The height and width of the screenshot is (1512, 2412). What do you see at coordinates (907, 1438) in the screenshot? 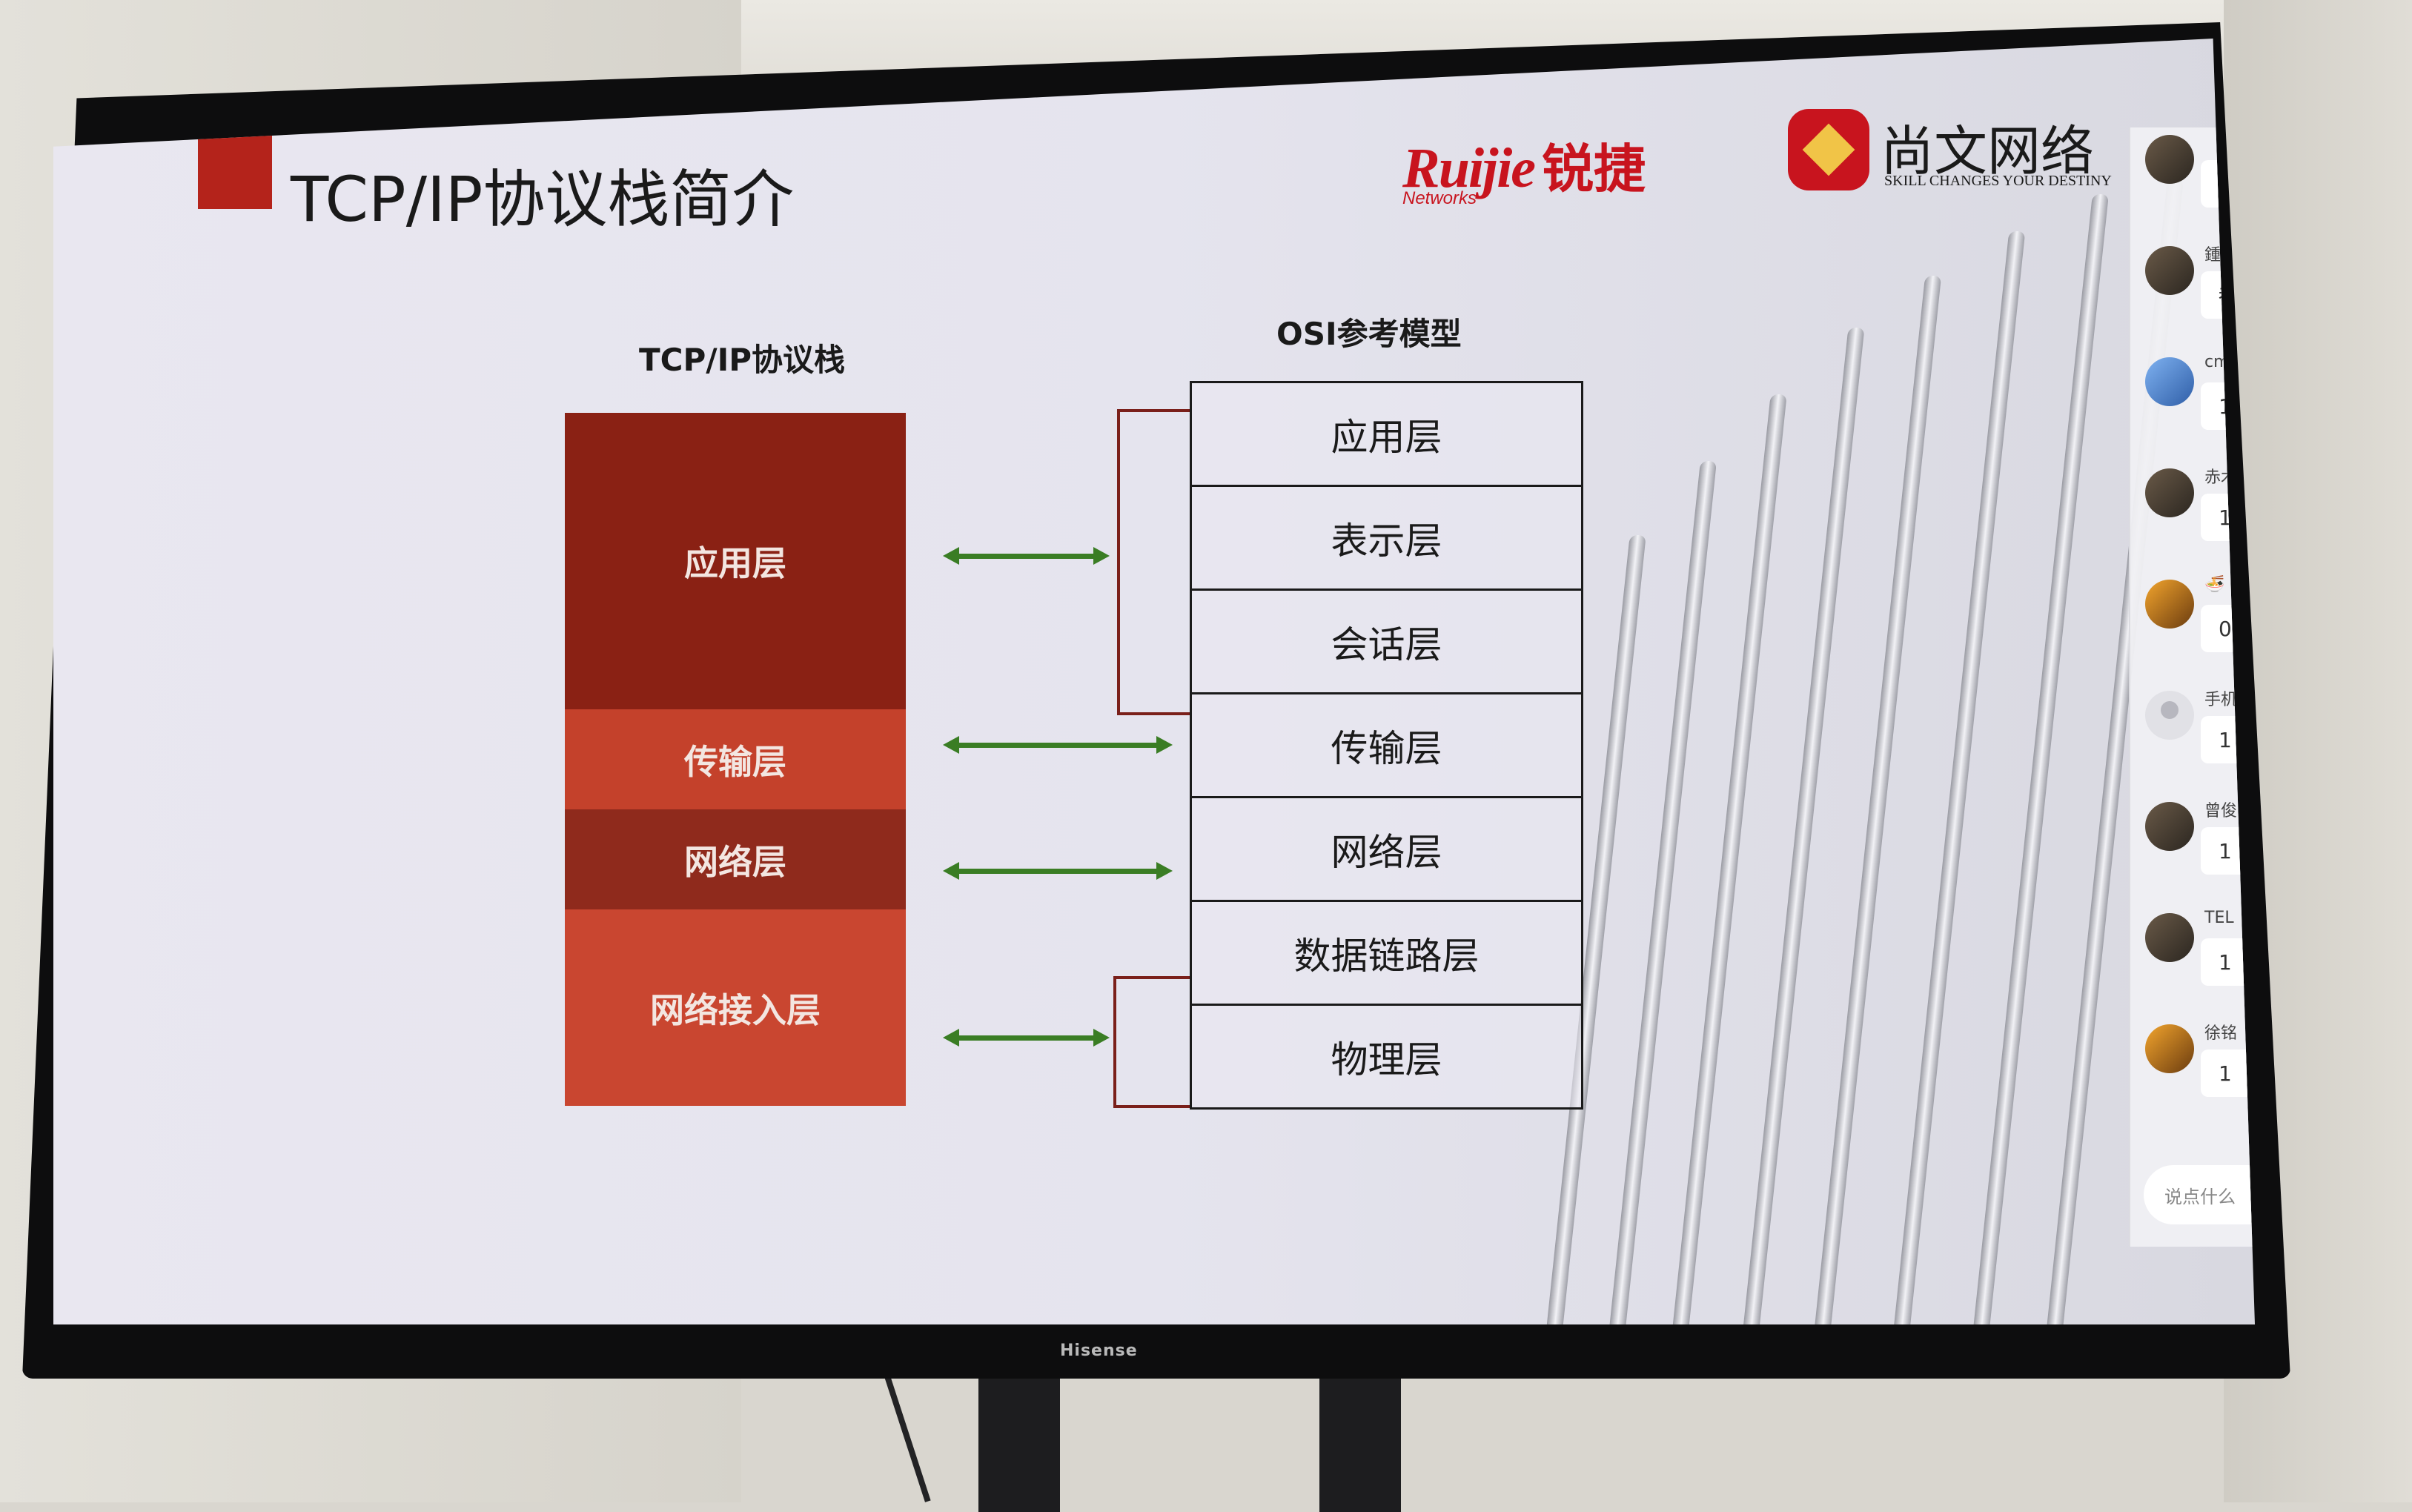
I see `cable` at bounding box center [907, 1438].